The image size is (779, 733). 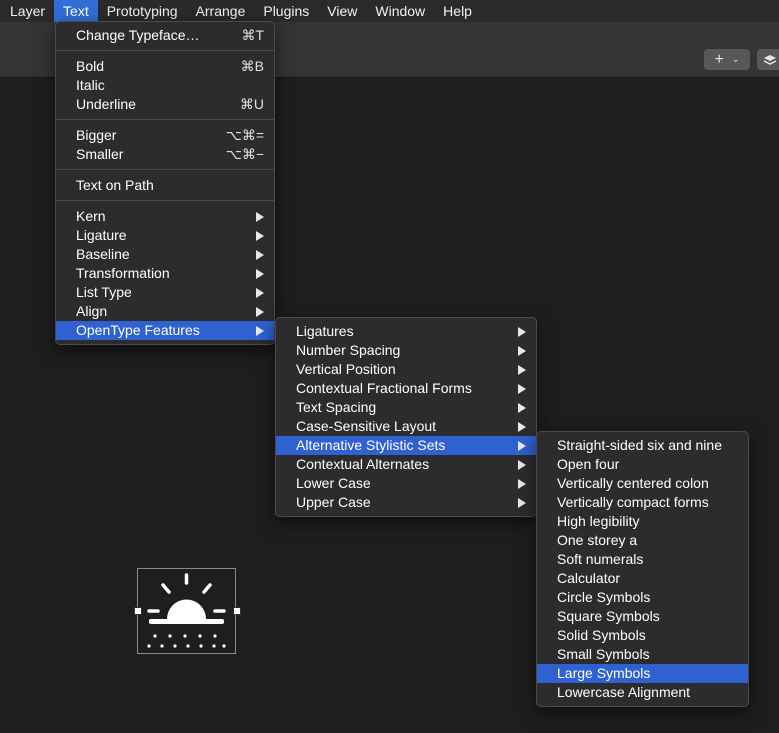 What do you see at coordinates (165, 216) in the screenshot?
I see `text-menu-item-kern: Kern` at bounding box center [165, 216].